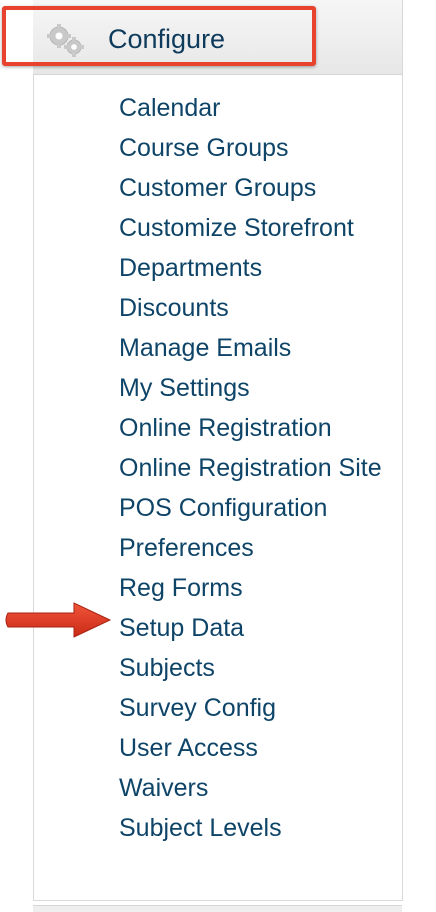  Describe the element at coordinates (217, 908) in the screenshot. I see `next-section-edge` at that location.